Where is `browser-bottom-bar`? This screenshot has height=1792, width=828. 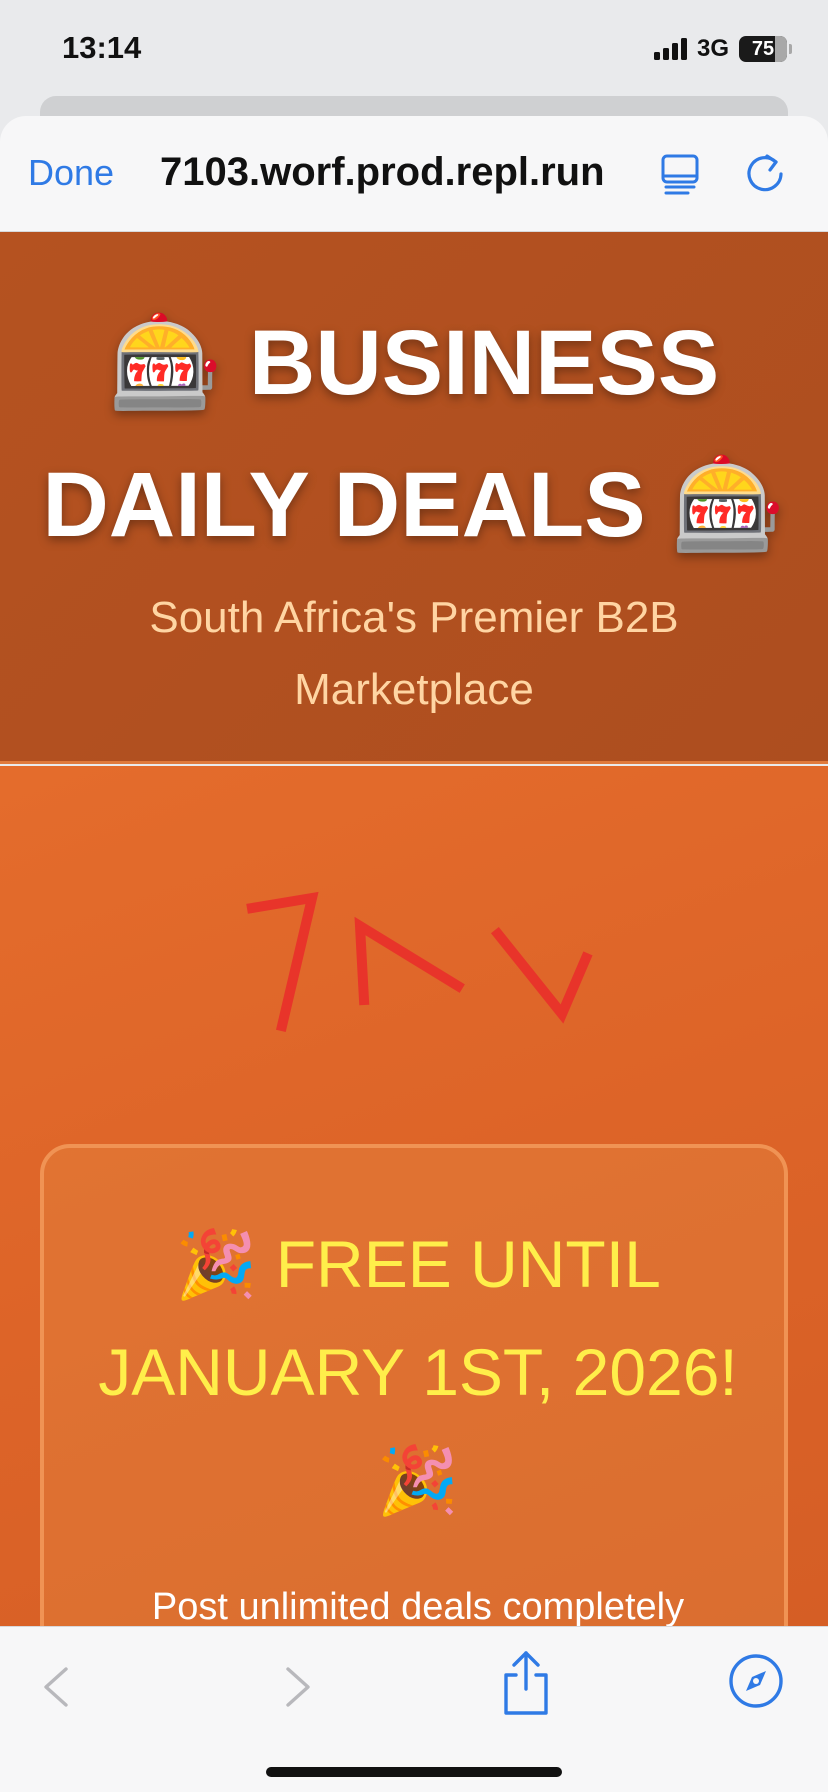
browser-bottom-bar is located at coordinates (414, 1709).